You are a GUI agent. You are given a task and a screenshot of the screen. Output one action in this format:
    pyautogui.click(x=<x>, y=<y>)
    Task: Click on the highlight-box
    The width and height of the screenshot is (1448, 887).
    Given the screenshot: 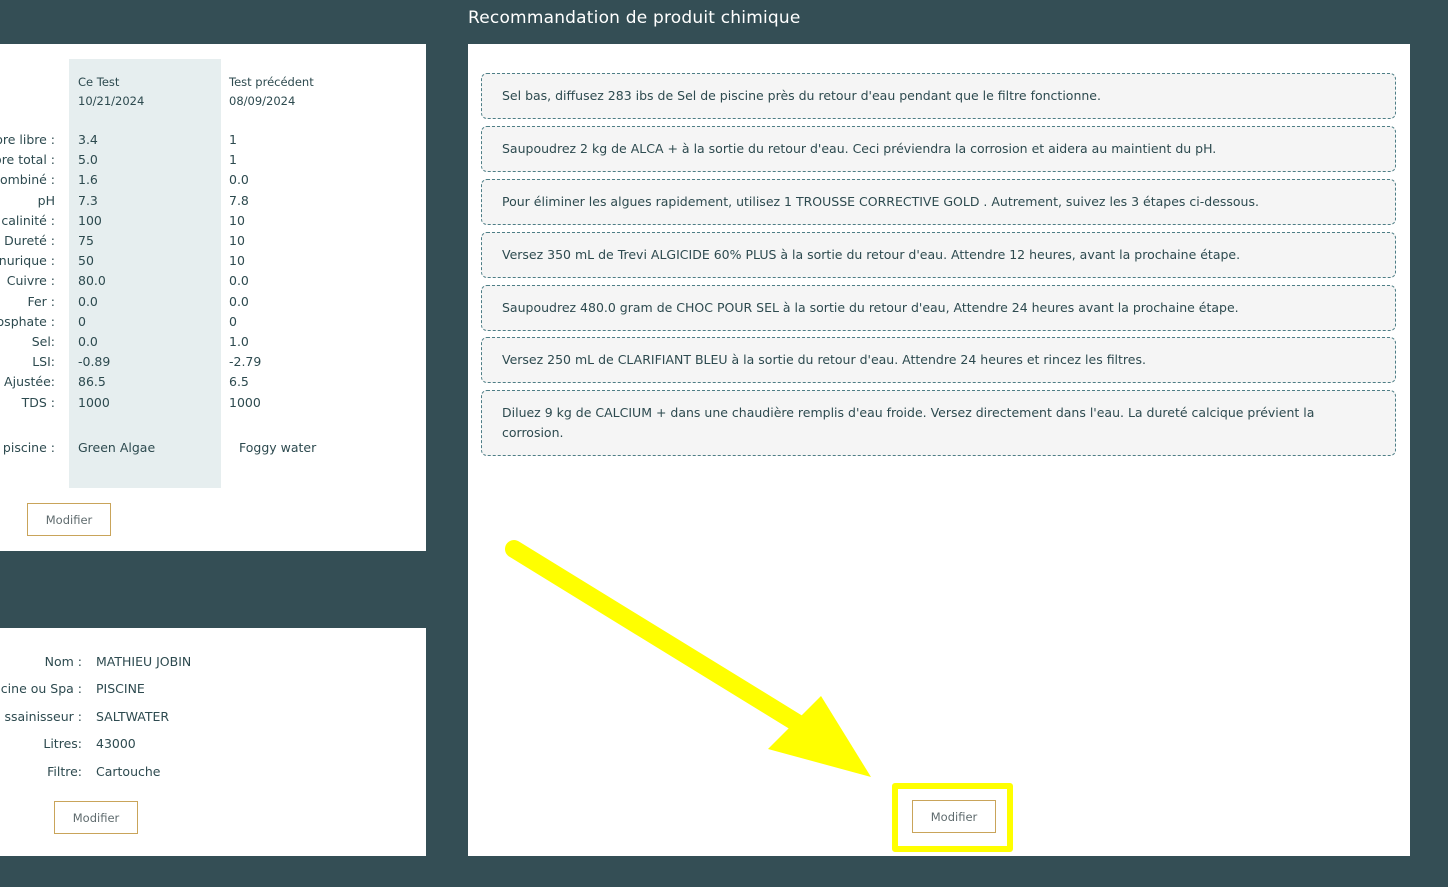 What is the action you would take?
    pyautogui.click(x=952, y=817)
    